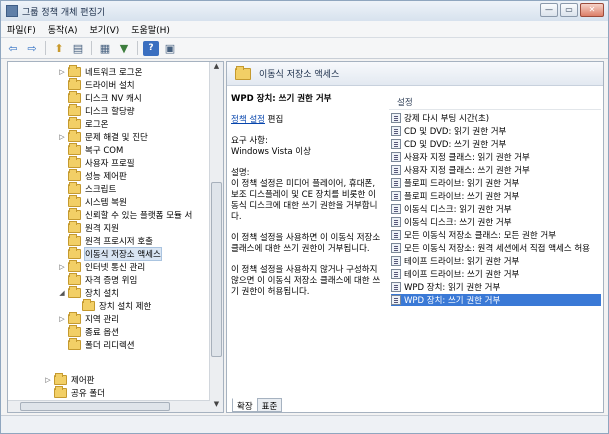  Describe the element at coordinates (496, 209) in the screenshot. I see `setting-item: 이동식 디스크: 읽기 권한 거부` at that location.